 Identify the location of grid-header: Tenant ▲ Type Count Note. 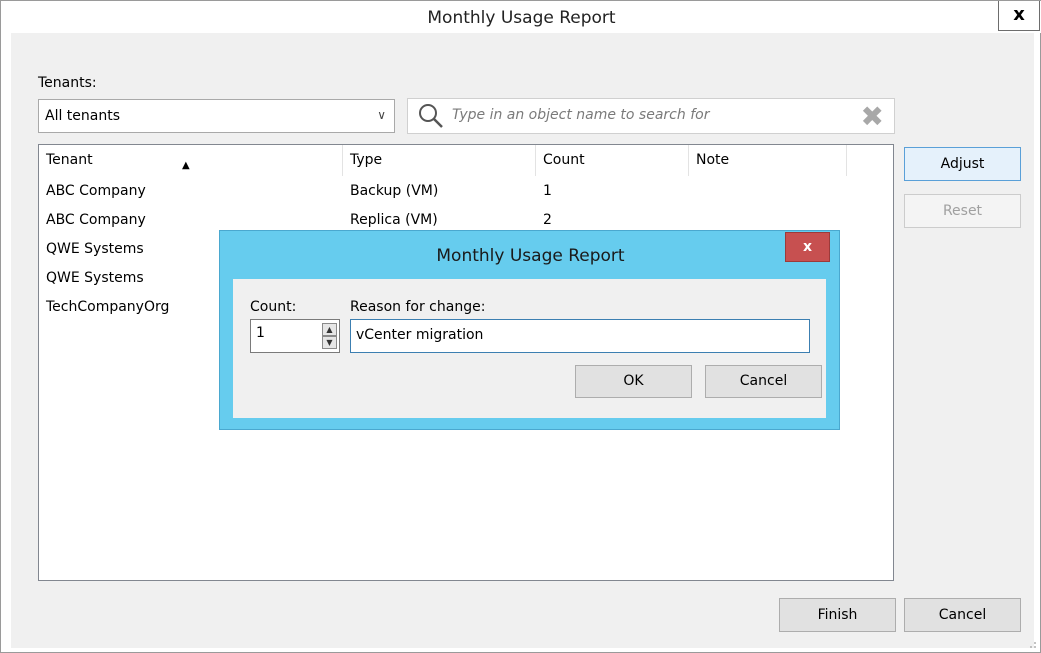
(466, 160).